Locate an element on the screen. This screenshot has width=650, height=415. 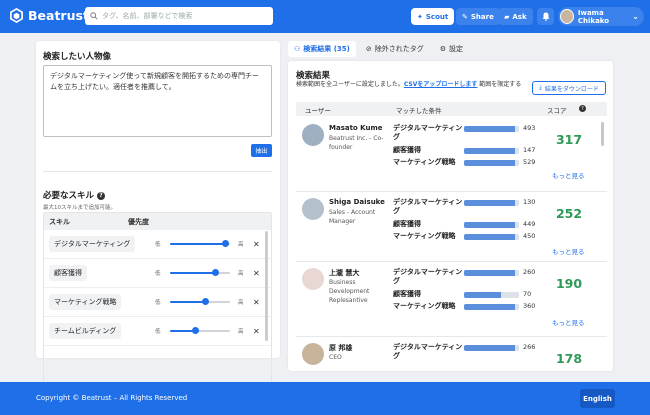
tab-settings: ⚙ 設定 is located at coordinates (451, 49).